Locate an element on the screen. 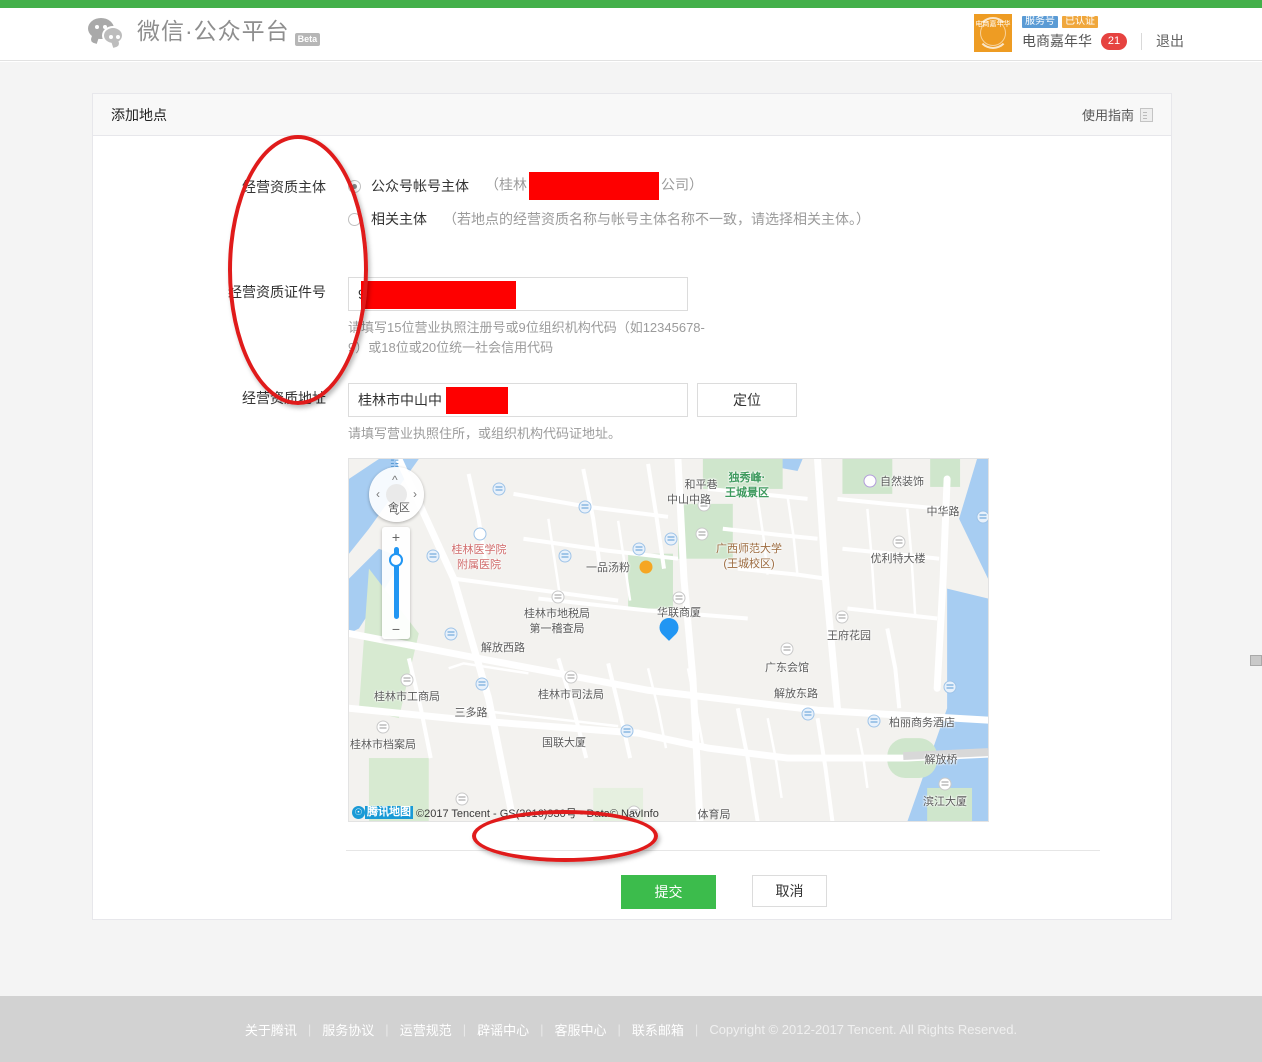 Image resolution: width=1262 pixels, height=1062 pixels. zoom-in-button: + is located at coordinates (396, 537).